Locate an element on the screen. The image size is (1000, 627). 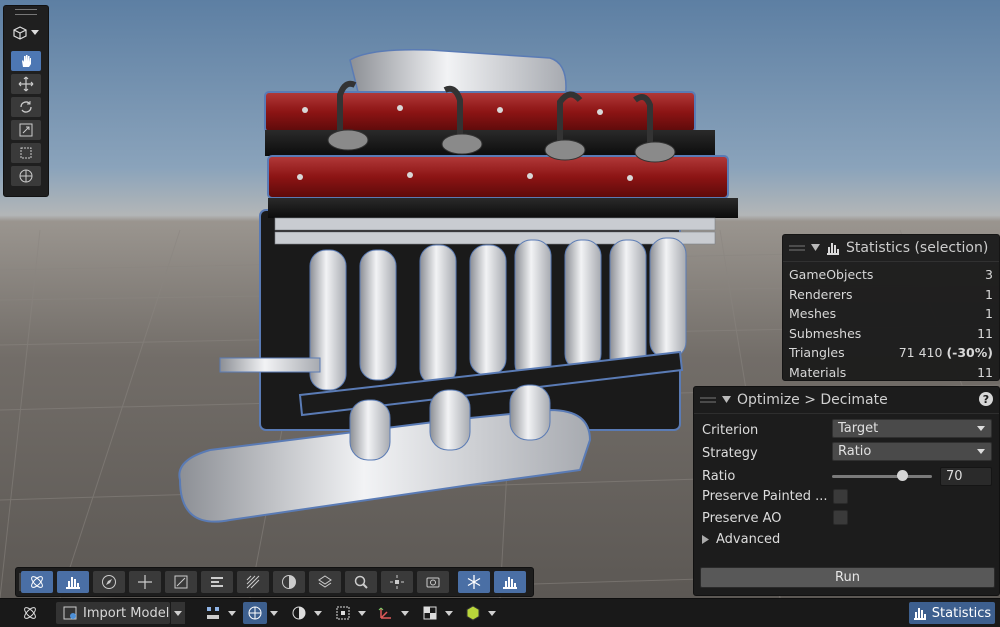
optimize-tool-button is located at coordinates (37, 582).